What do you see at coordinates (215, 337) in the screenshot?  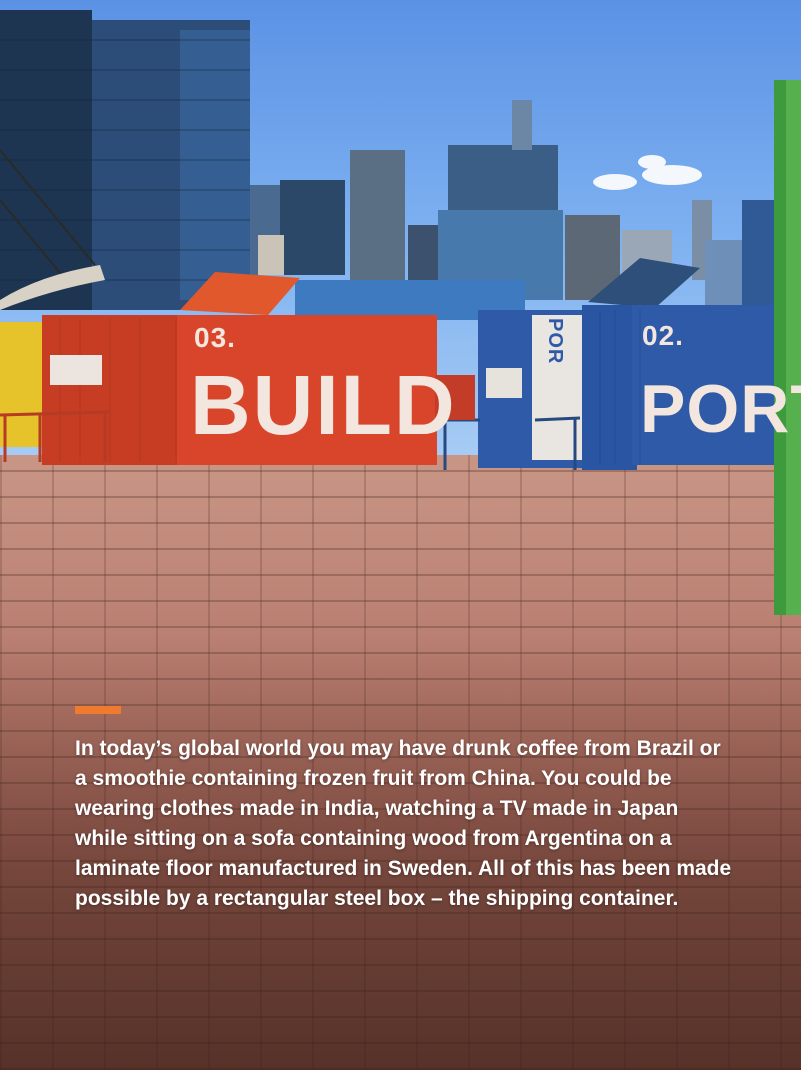 I see `build-container-number: 03.` at bounding box center [215, 337].